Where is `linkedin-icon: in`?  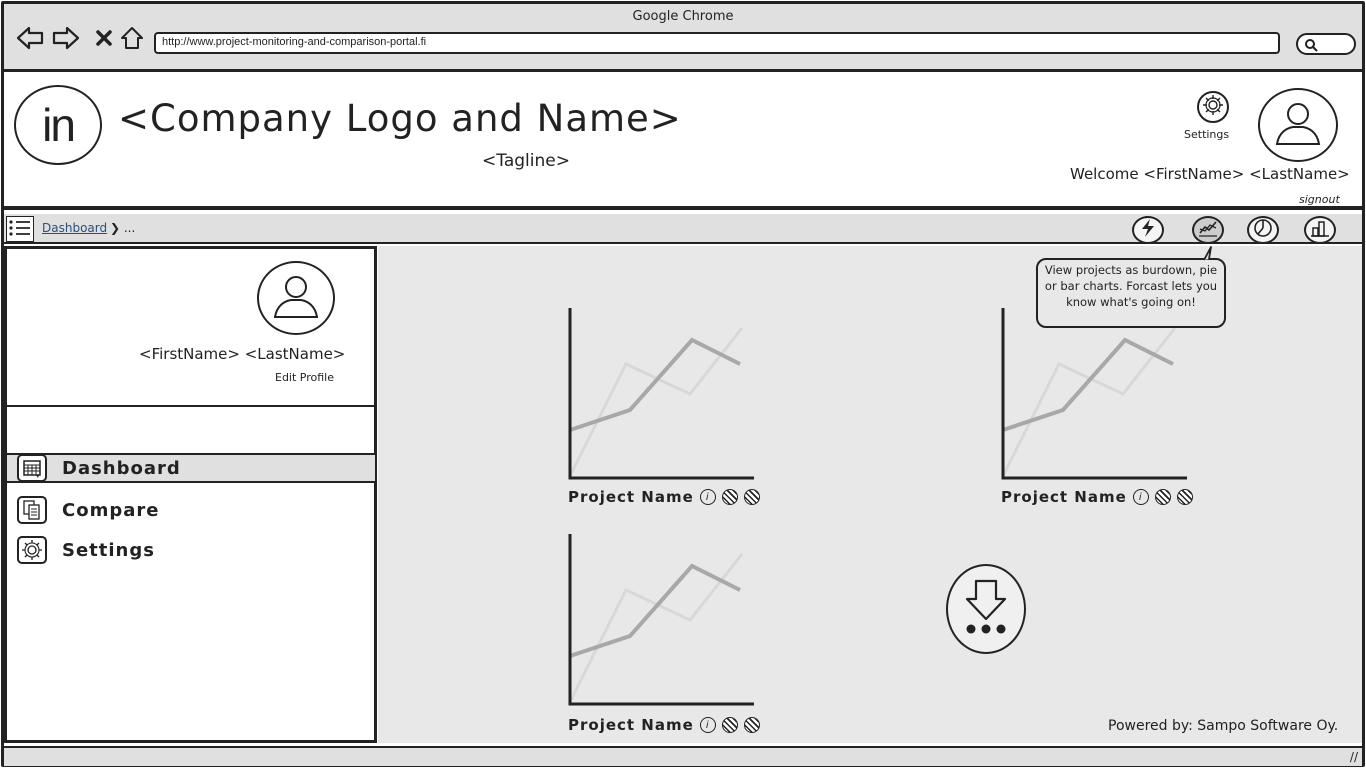 linkedin-icon: in is located at coordinates (59, 125).